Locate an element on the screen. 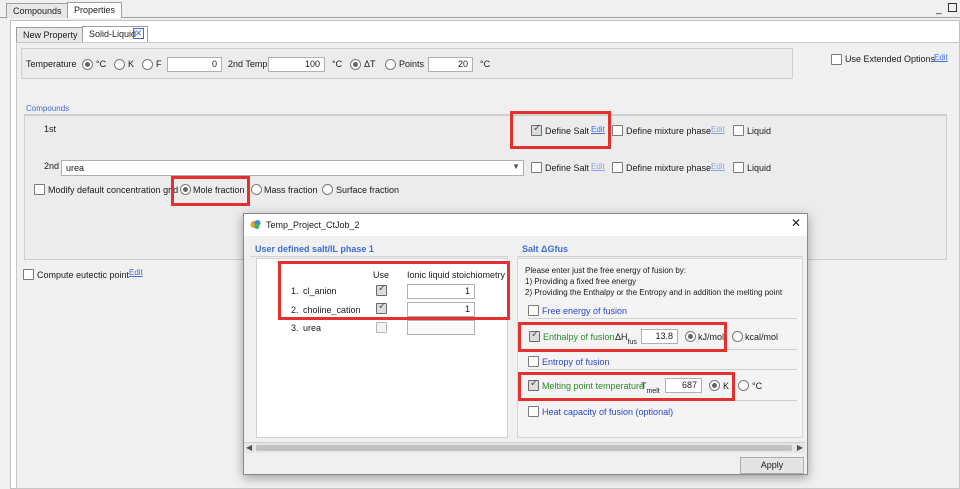 This screenshot has height=489, width=960. unit-f-label: F is located at coordinates (159, 64).